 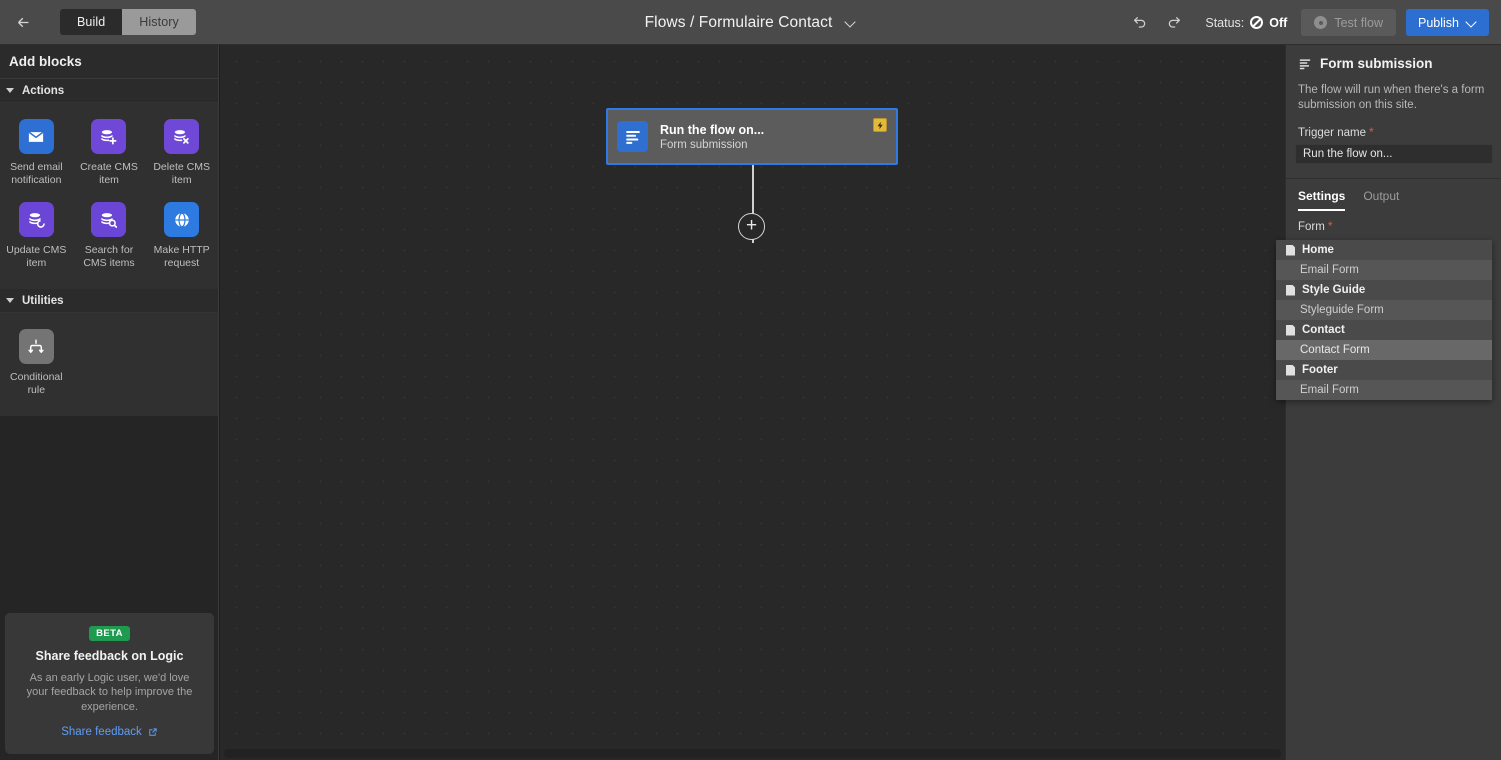 I want to click on feedback-title: Share feedback on Logic, so click(x=109, y=655).